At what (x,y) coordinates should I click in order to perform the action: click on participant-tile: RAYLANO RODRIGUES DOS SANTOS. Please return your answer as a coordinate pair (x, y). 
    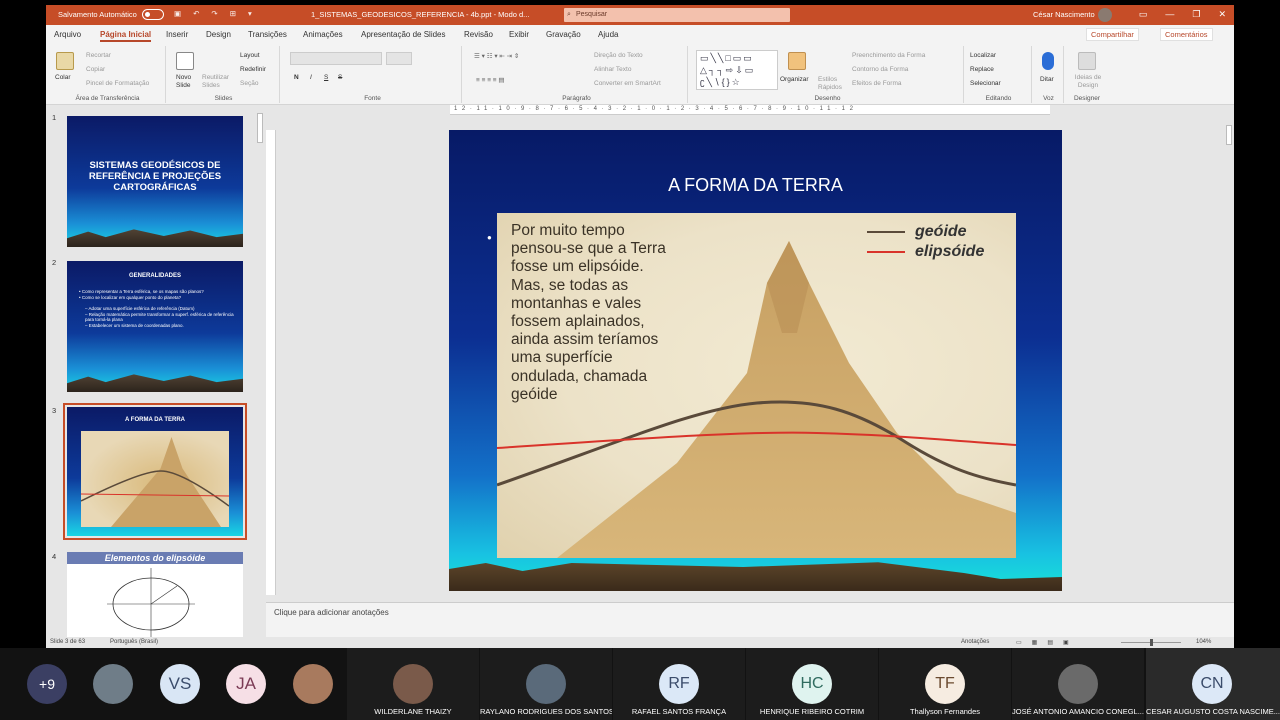
    Looking at the image, I should click on (546, 684).